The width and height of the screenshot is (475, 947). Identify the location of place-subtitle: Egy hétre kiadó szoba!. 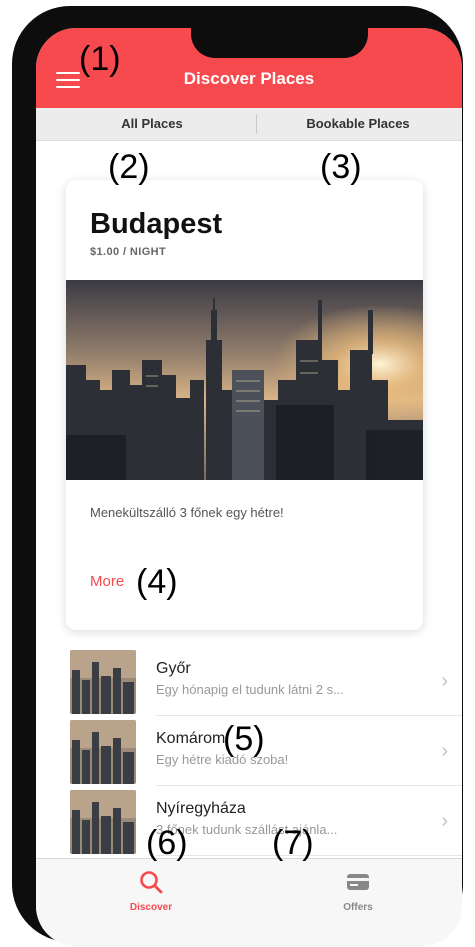
(222, 759).